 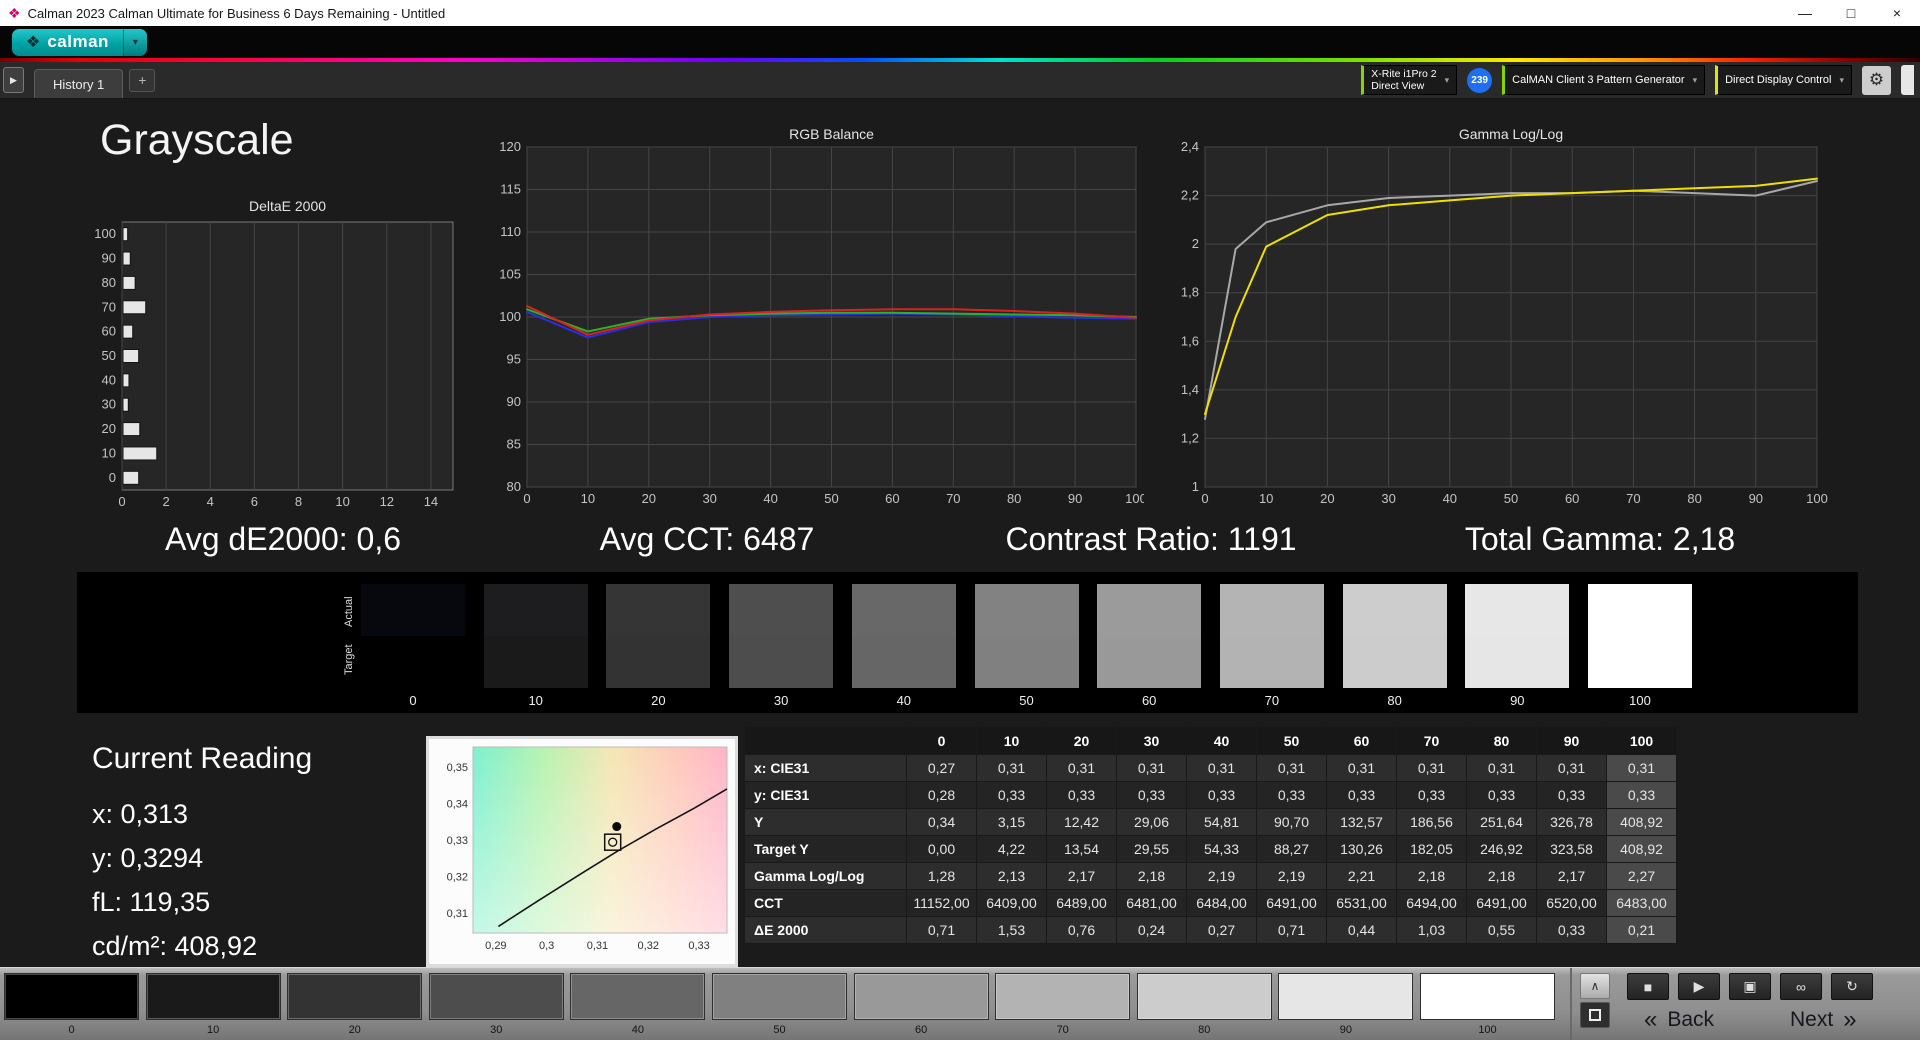 I want to click on swatch-level-label: 10, so click(x=535, y=700).